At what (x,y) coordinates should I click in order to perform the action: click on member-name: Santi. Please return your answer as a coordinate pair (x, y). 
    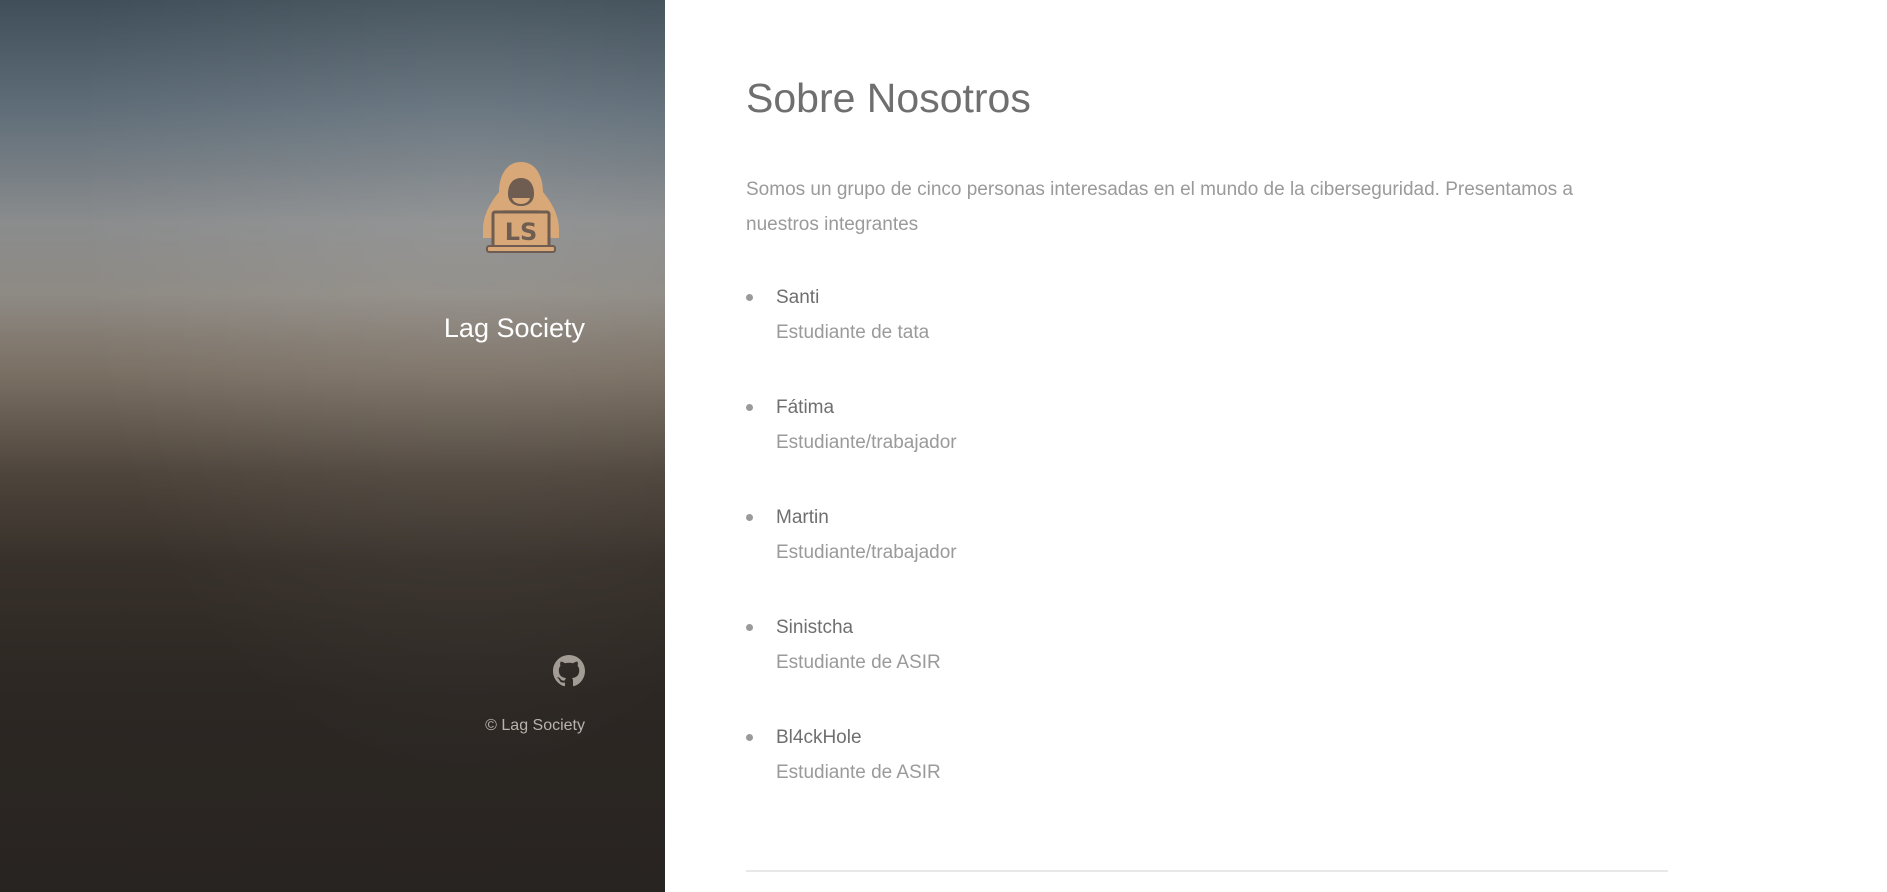
    Looking at the image, I should click on (798, 297).